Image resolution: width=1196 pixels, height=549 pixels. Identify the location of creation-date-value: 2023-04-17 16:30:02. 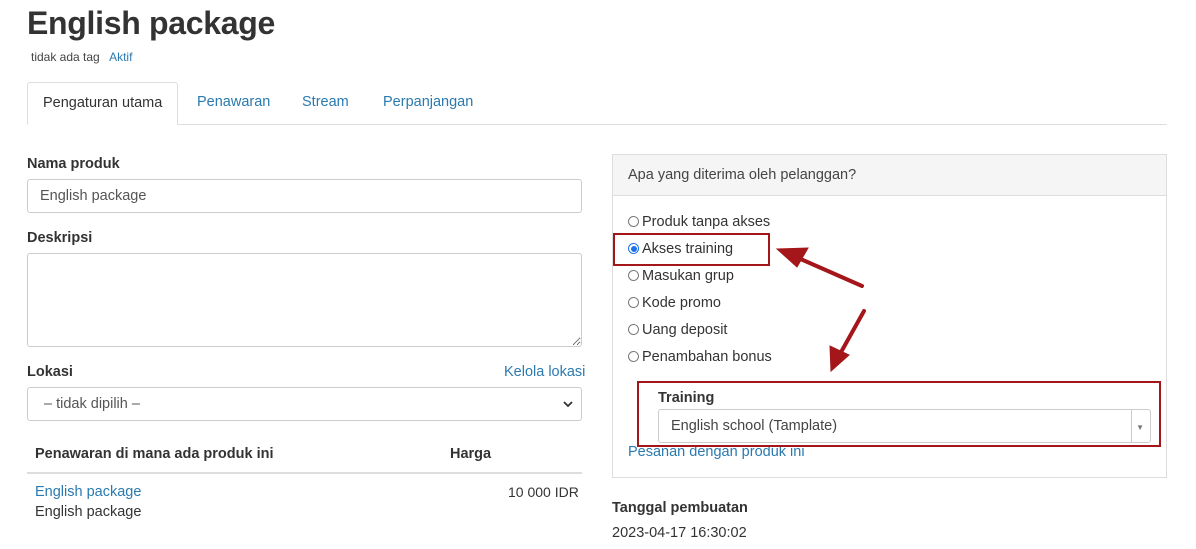
(679, 533).